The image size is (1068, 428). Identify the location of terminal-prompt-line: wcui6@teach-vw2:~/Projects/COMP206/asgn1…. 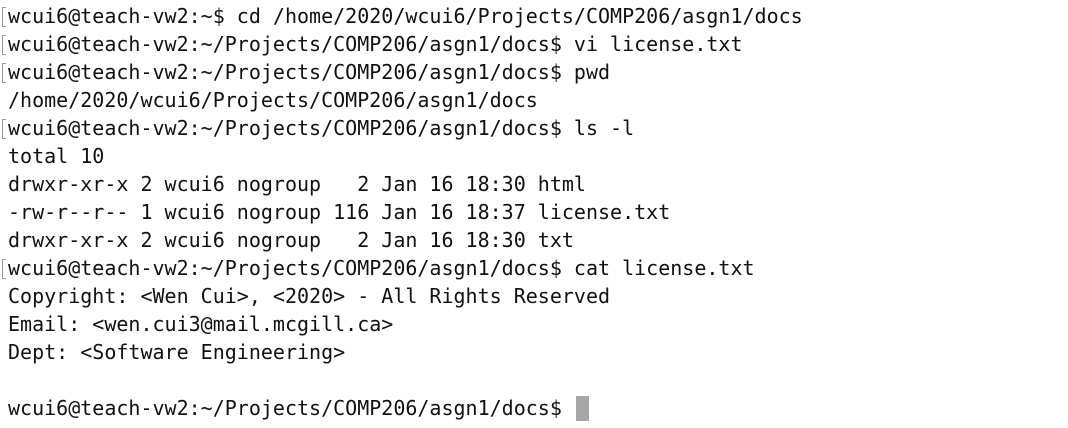
(534, 408).